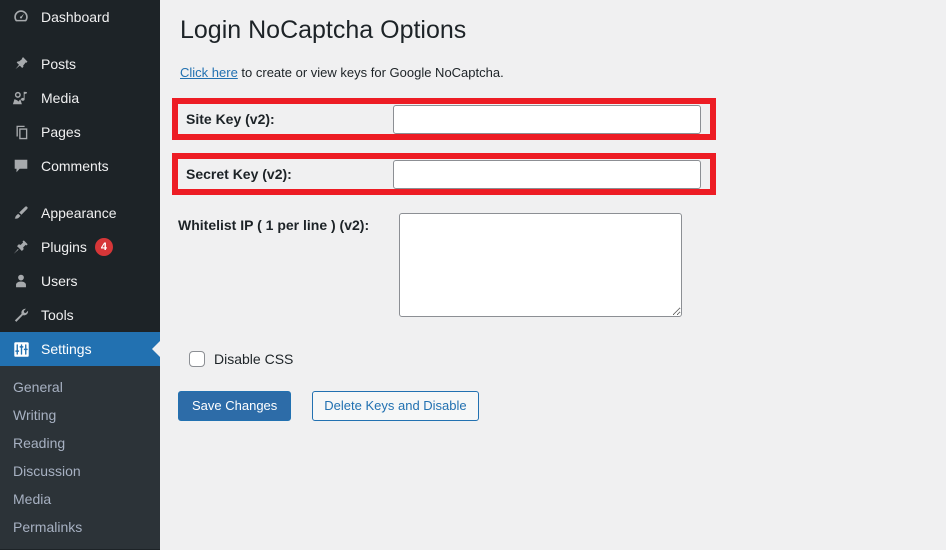 Image resolution: width=946 pixels, height=550 pixels. I want to click on submenu-item-permalinks: Permalinks, so click(80, 527).